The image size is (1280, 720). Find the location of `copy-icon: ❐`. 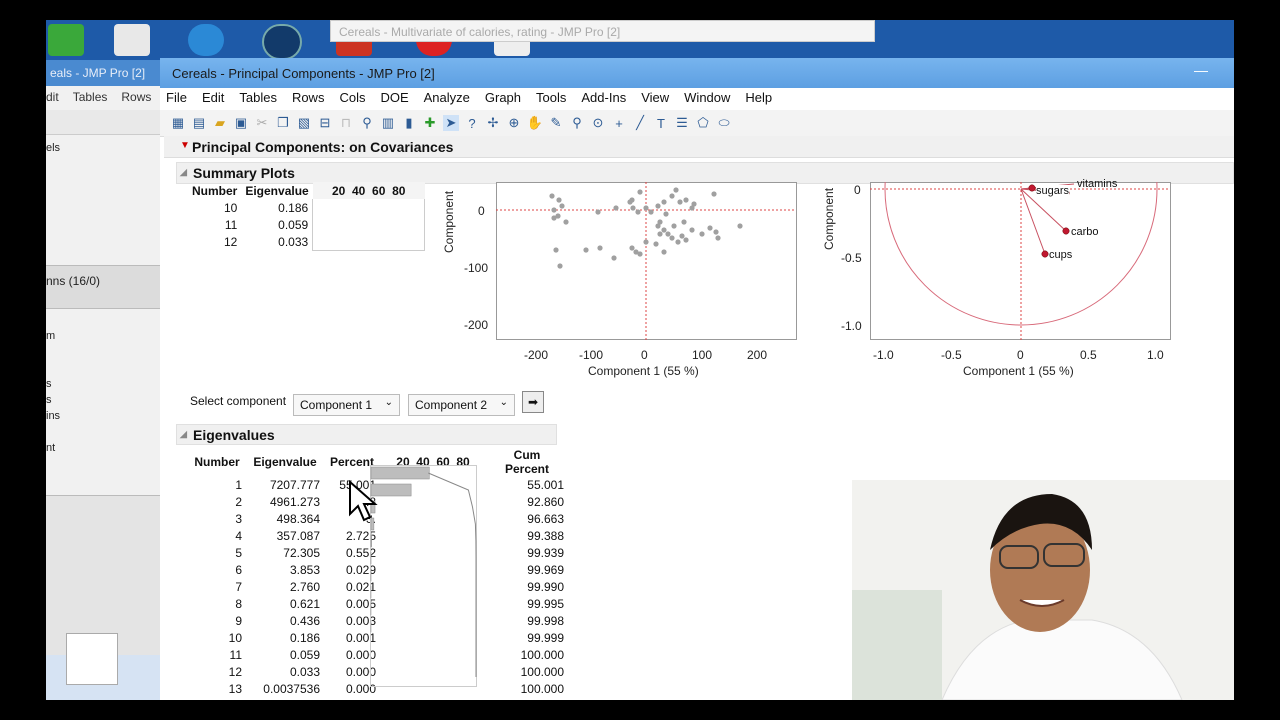

copy-icon: ❐ is located at coordinates (283, 123).